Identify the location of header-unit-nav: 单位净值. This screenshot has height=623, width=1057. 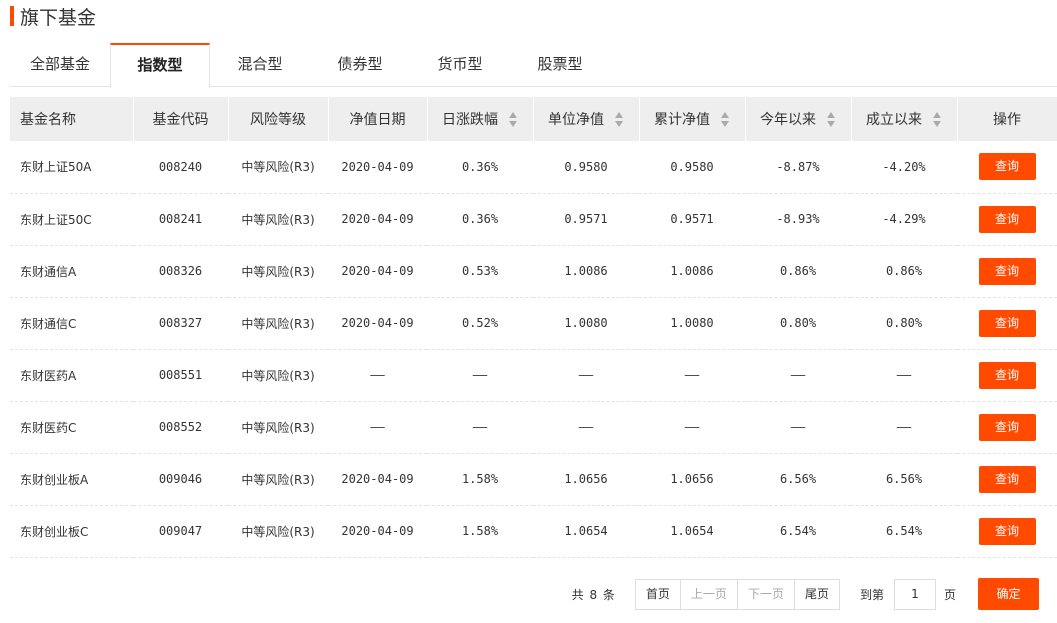
(586, 119).